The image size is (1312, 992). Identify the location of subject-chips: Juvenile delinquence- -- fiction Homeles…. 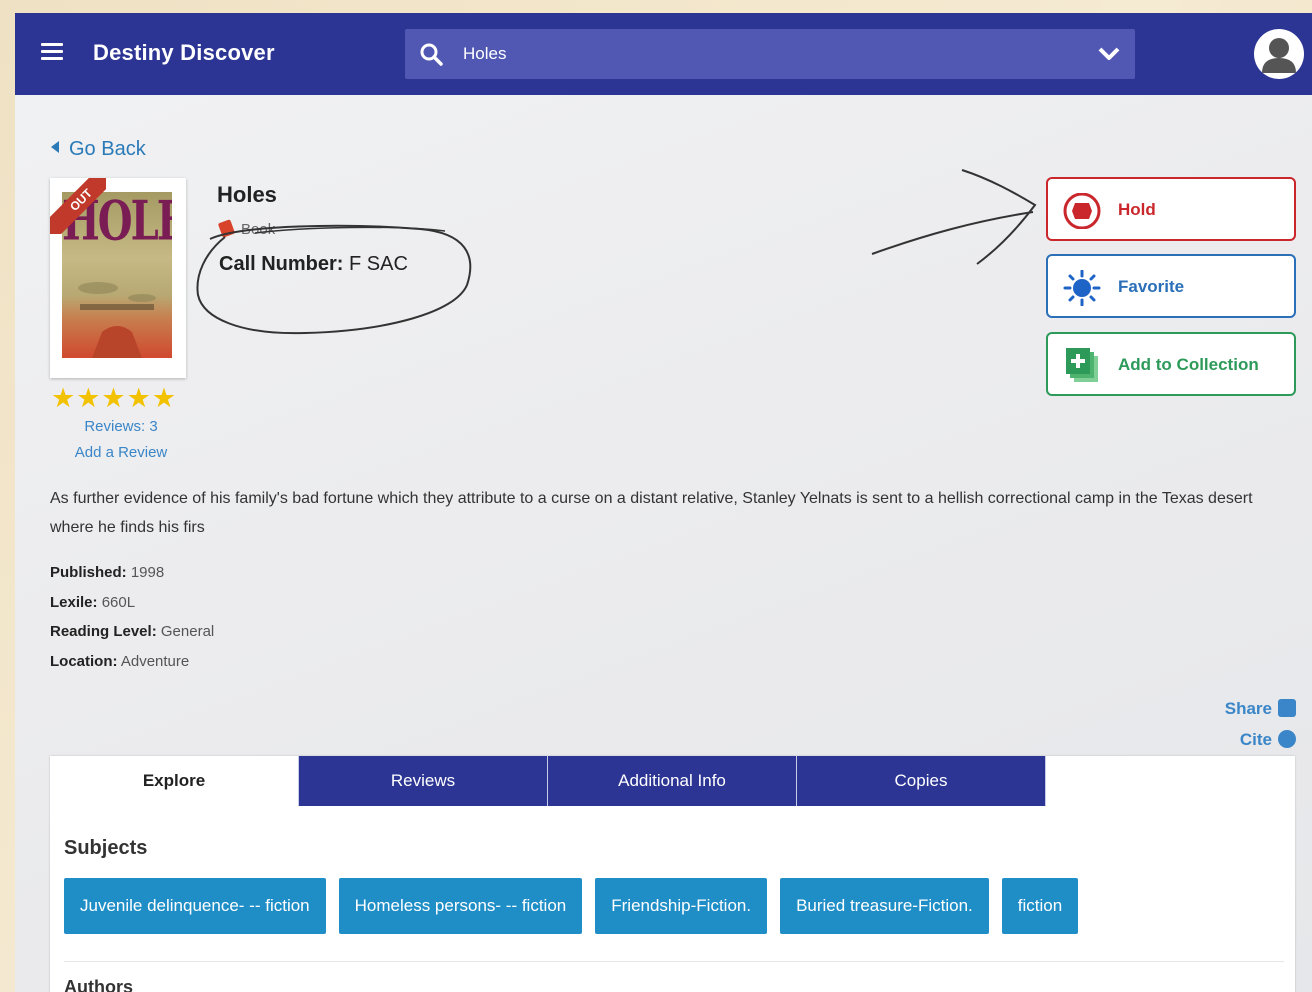
(577, 906).